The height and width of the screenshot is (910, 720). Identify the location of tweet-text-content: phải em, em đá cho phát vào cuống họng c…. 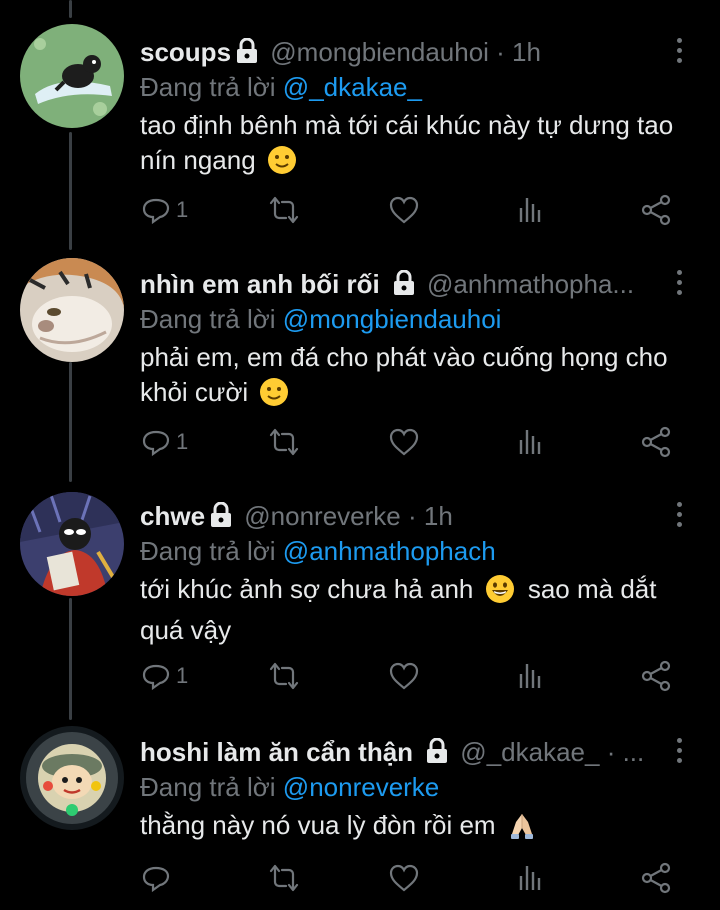
(404, 374).